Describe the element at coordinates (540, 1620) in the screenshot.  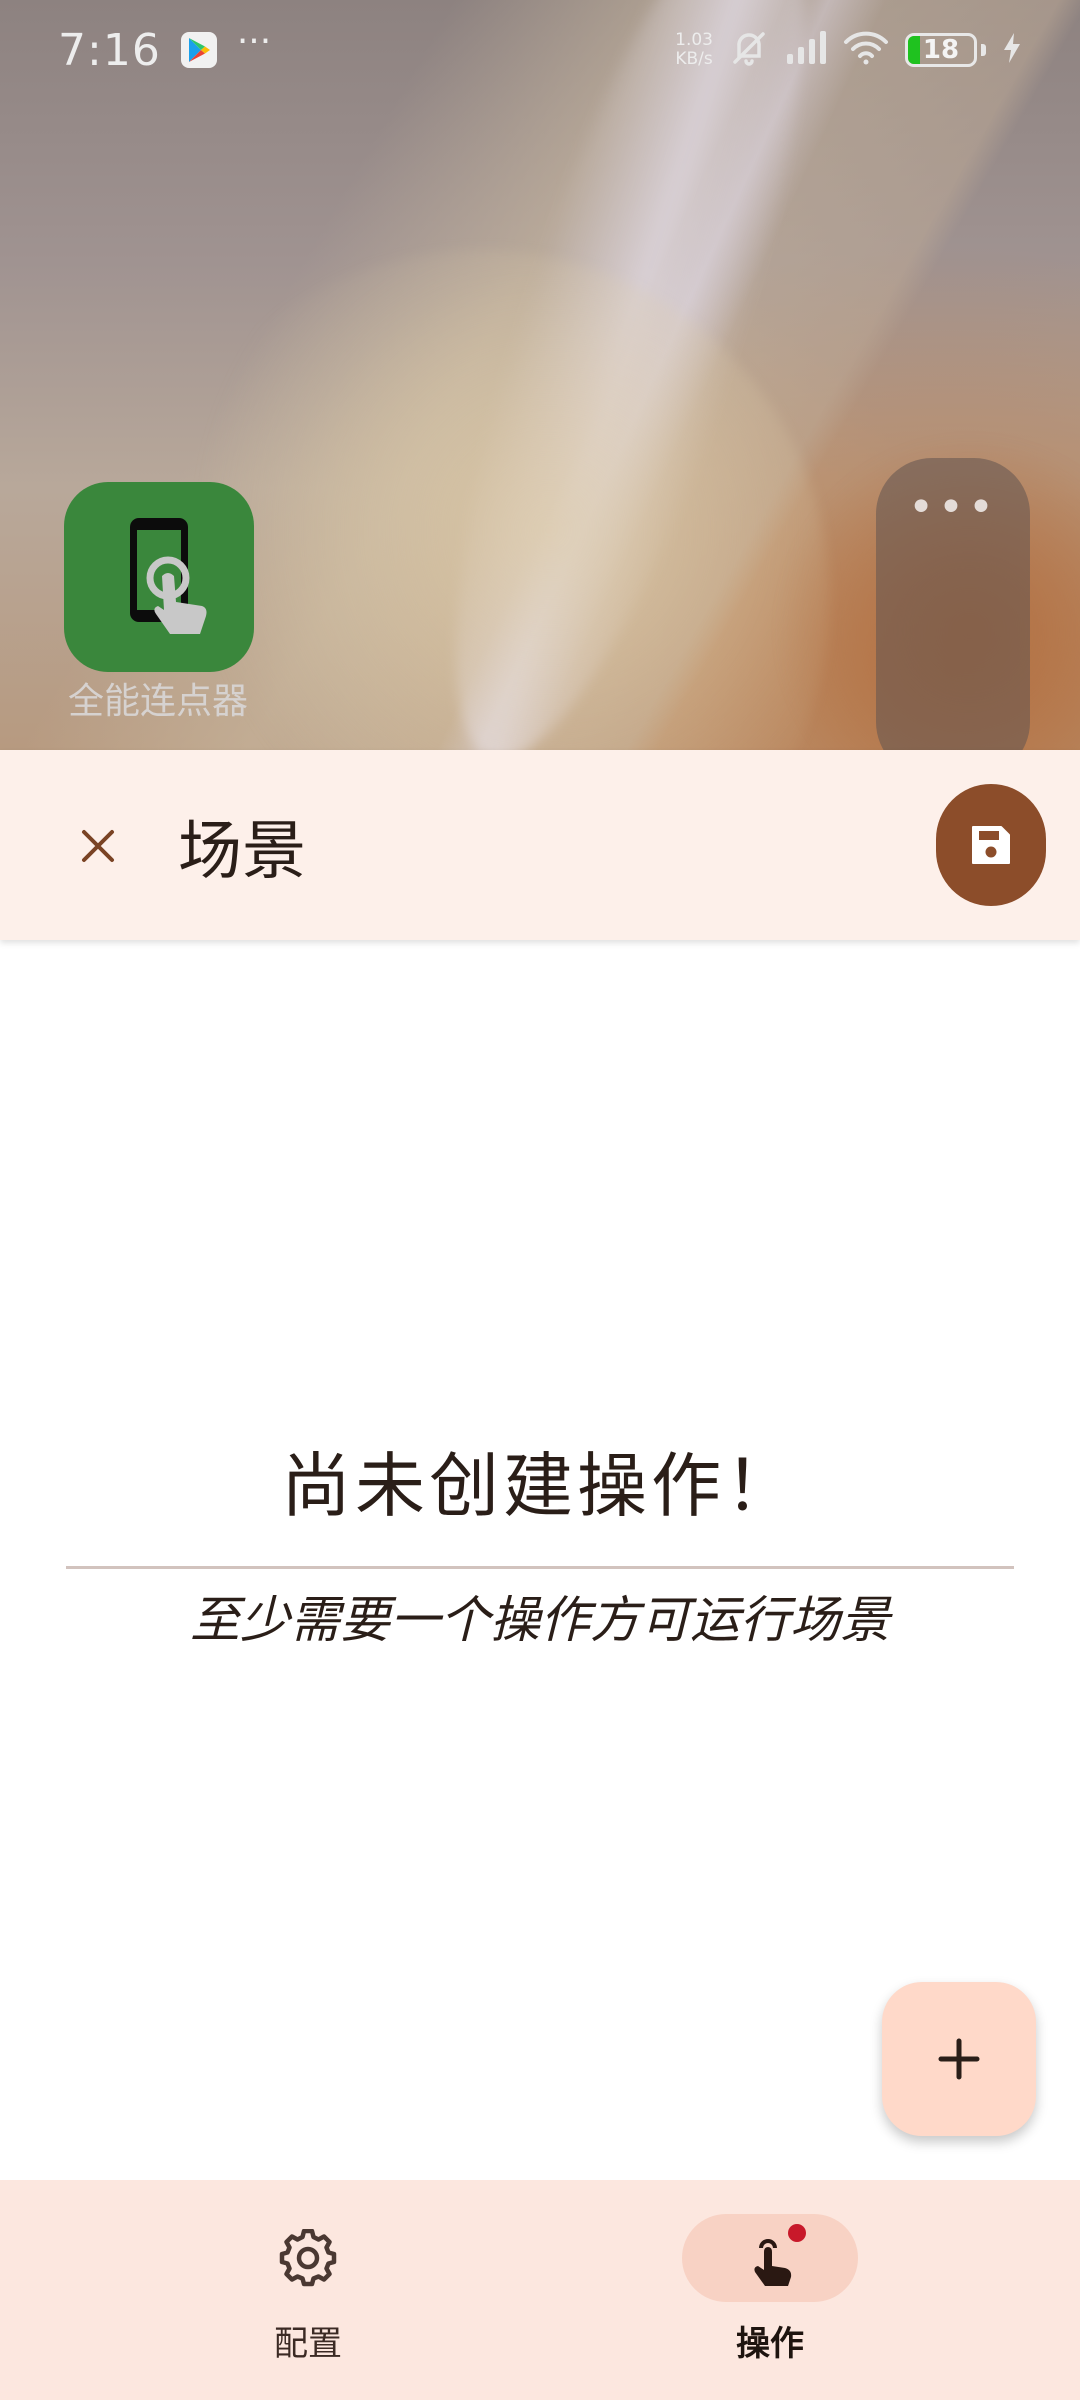
I see `empty-state-subtitle: 至少需要一个操作方可运行场景` at that location.